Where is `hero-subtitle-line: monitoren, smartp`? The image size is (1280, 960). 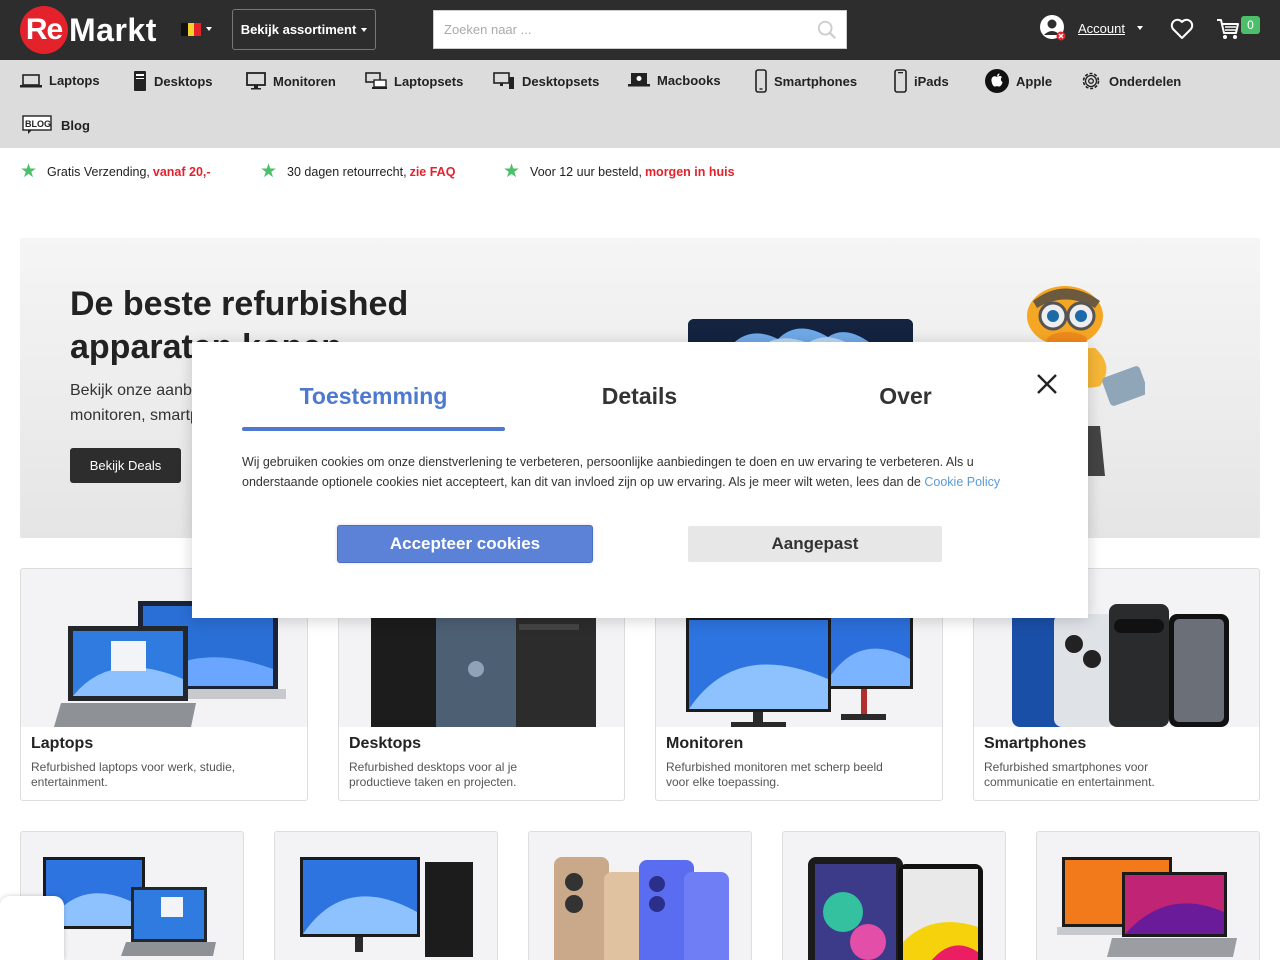 hero-subtitle-line: monitoren, smartp is located at coordinates (134, 415).